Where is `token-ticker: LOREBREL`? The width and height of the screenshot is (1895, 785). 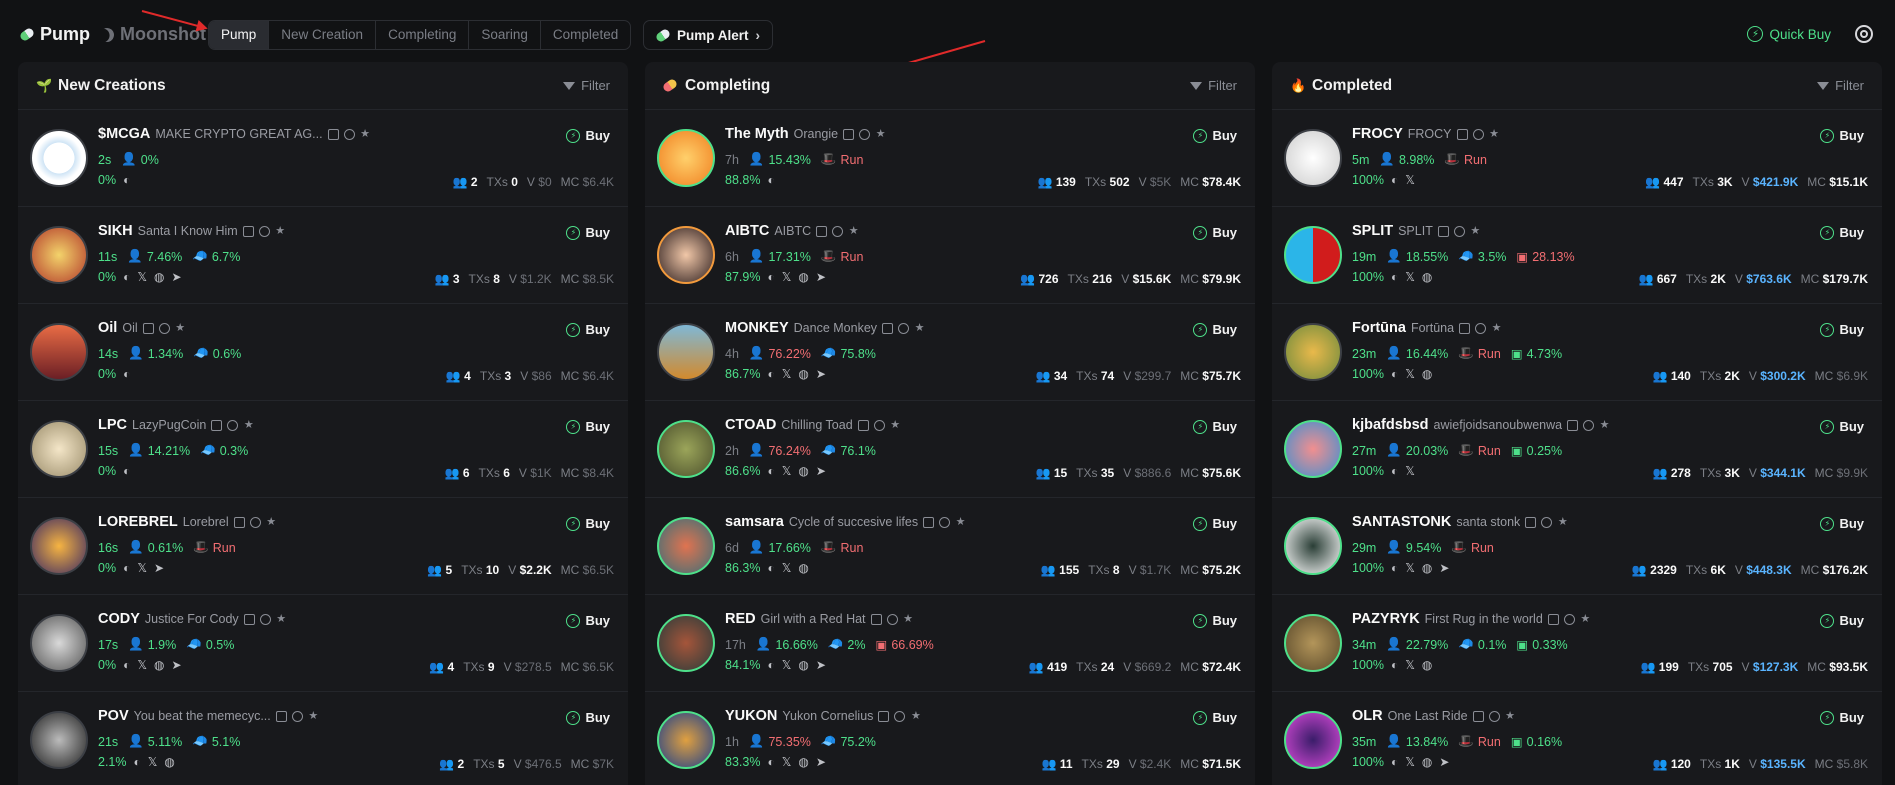
token-ticker: LOREBREL is located at coordinates (138, 522).